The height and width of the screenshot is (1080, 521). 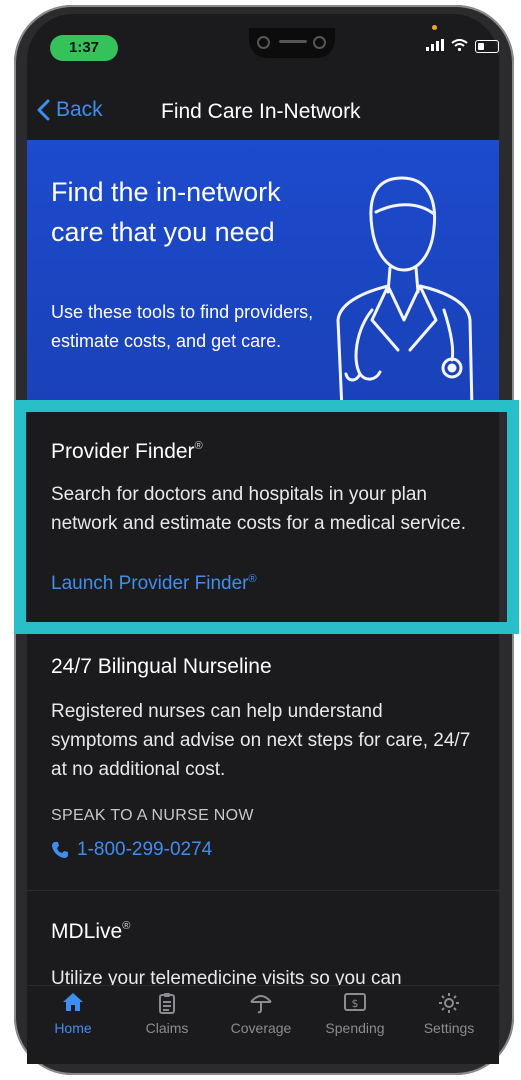 I want to click on mdlive-title: MDLive, so click(x=87, y=931).